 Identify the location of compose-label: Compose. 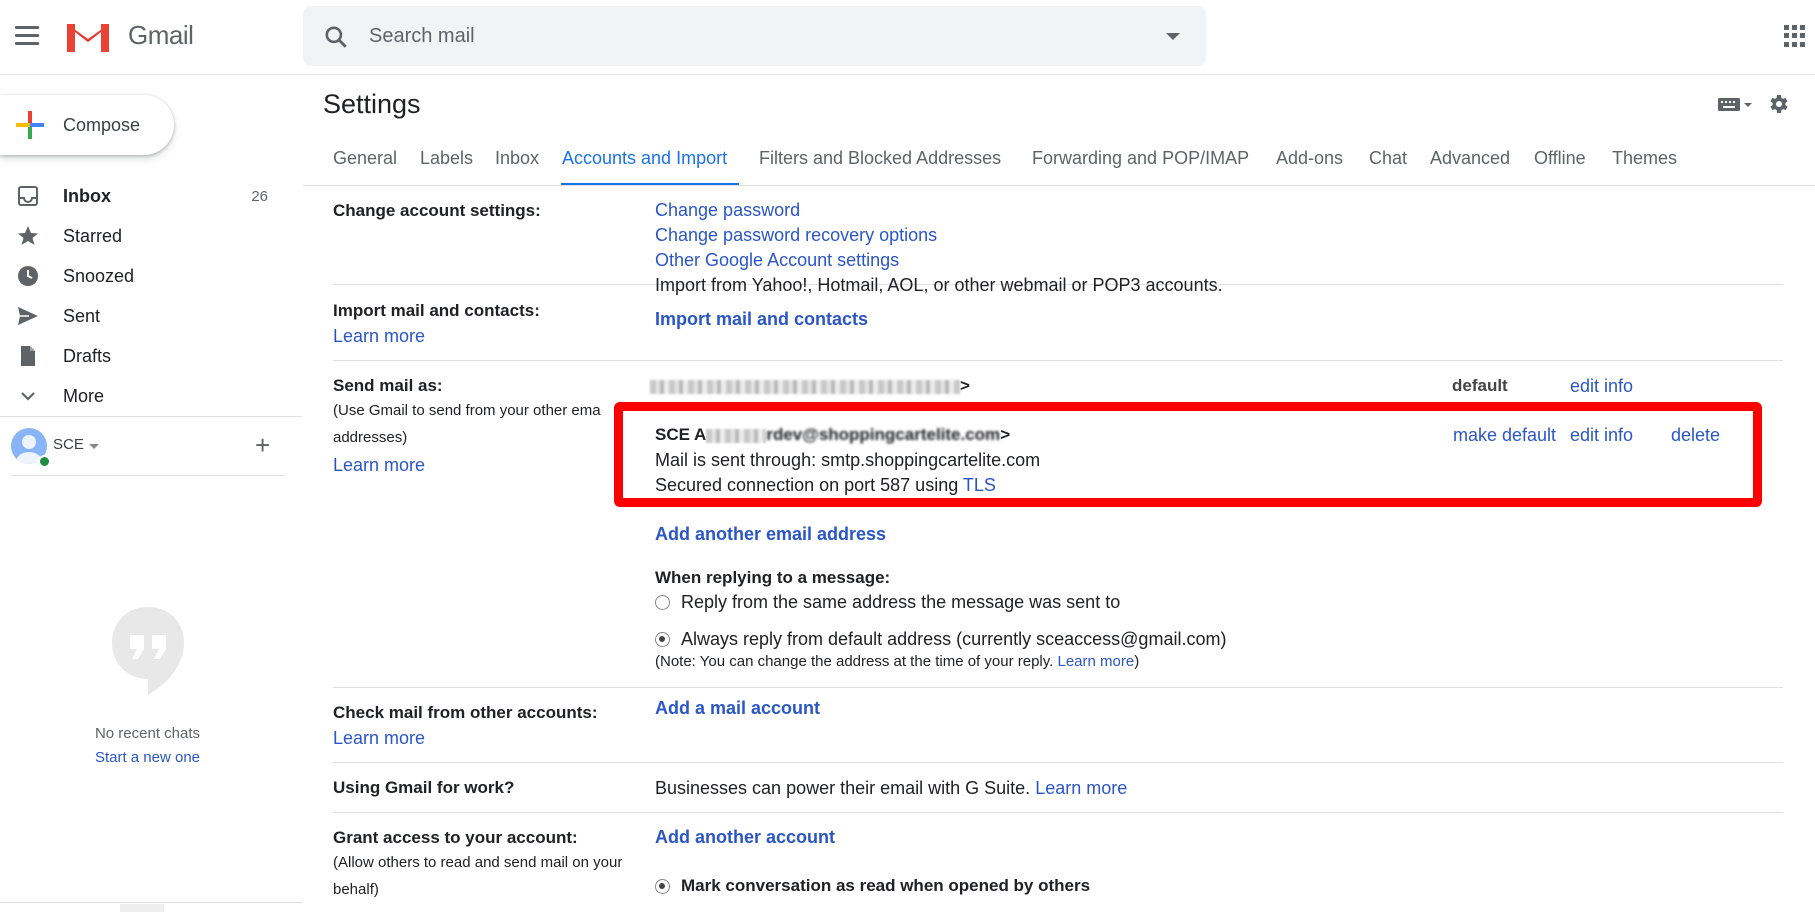
(102, 125).